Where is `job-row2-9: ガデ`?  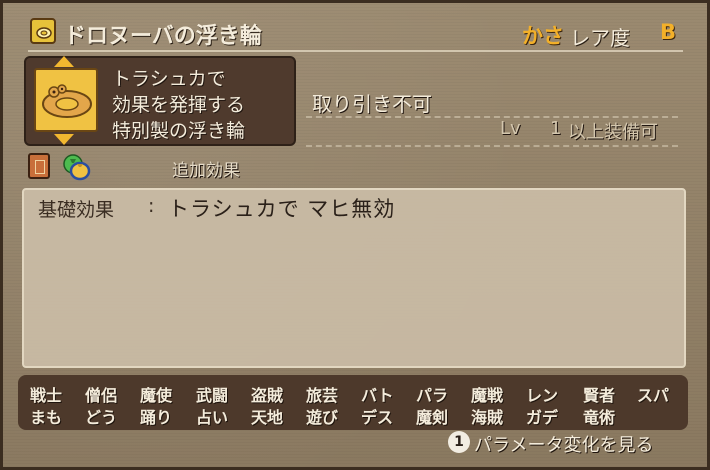
job-row2-9: ガデ is located at coordinates (542, 417).